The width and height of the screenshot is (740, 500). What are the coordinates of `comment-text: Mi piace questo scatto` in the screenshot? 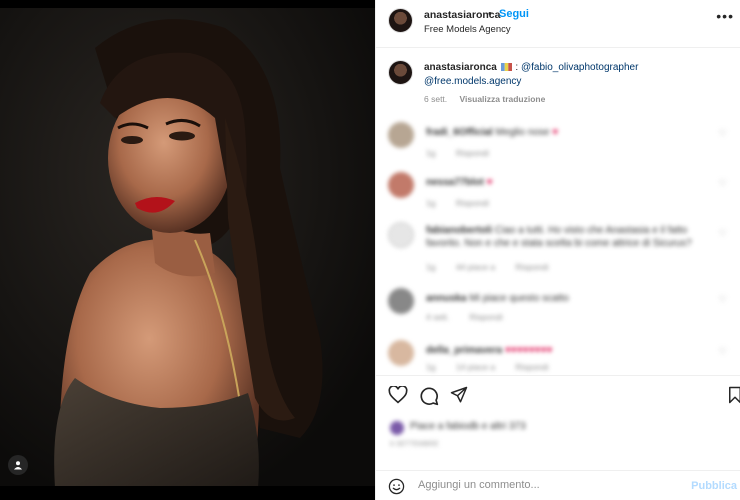 It's located at (519, 298).